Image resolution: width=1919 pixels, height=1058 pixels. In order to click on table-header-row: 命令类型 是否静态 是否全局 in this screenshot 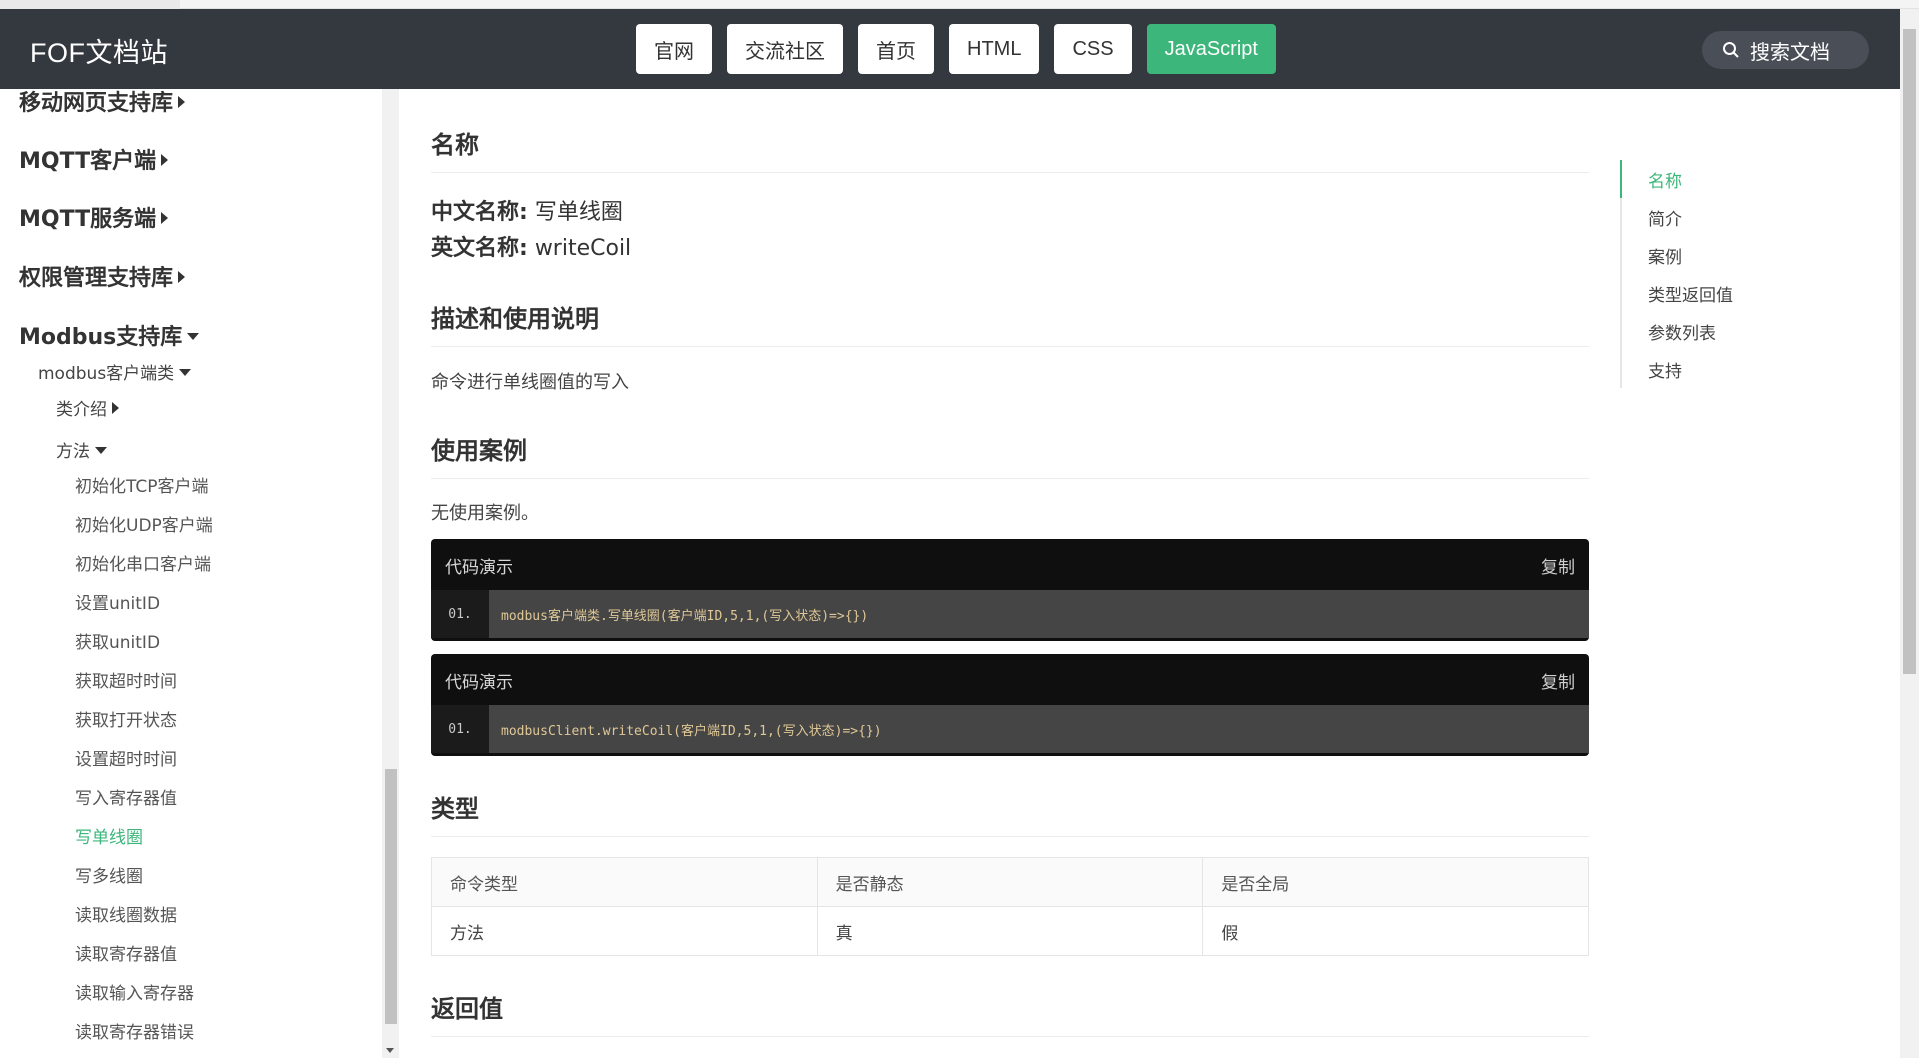, I will do `click(1010, 882)`.